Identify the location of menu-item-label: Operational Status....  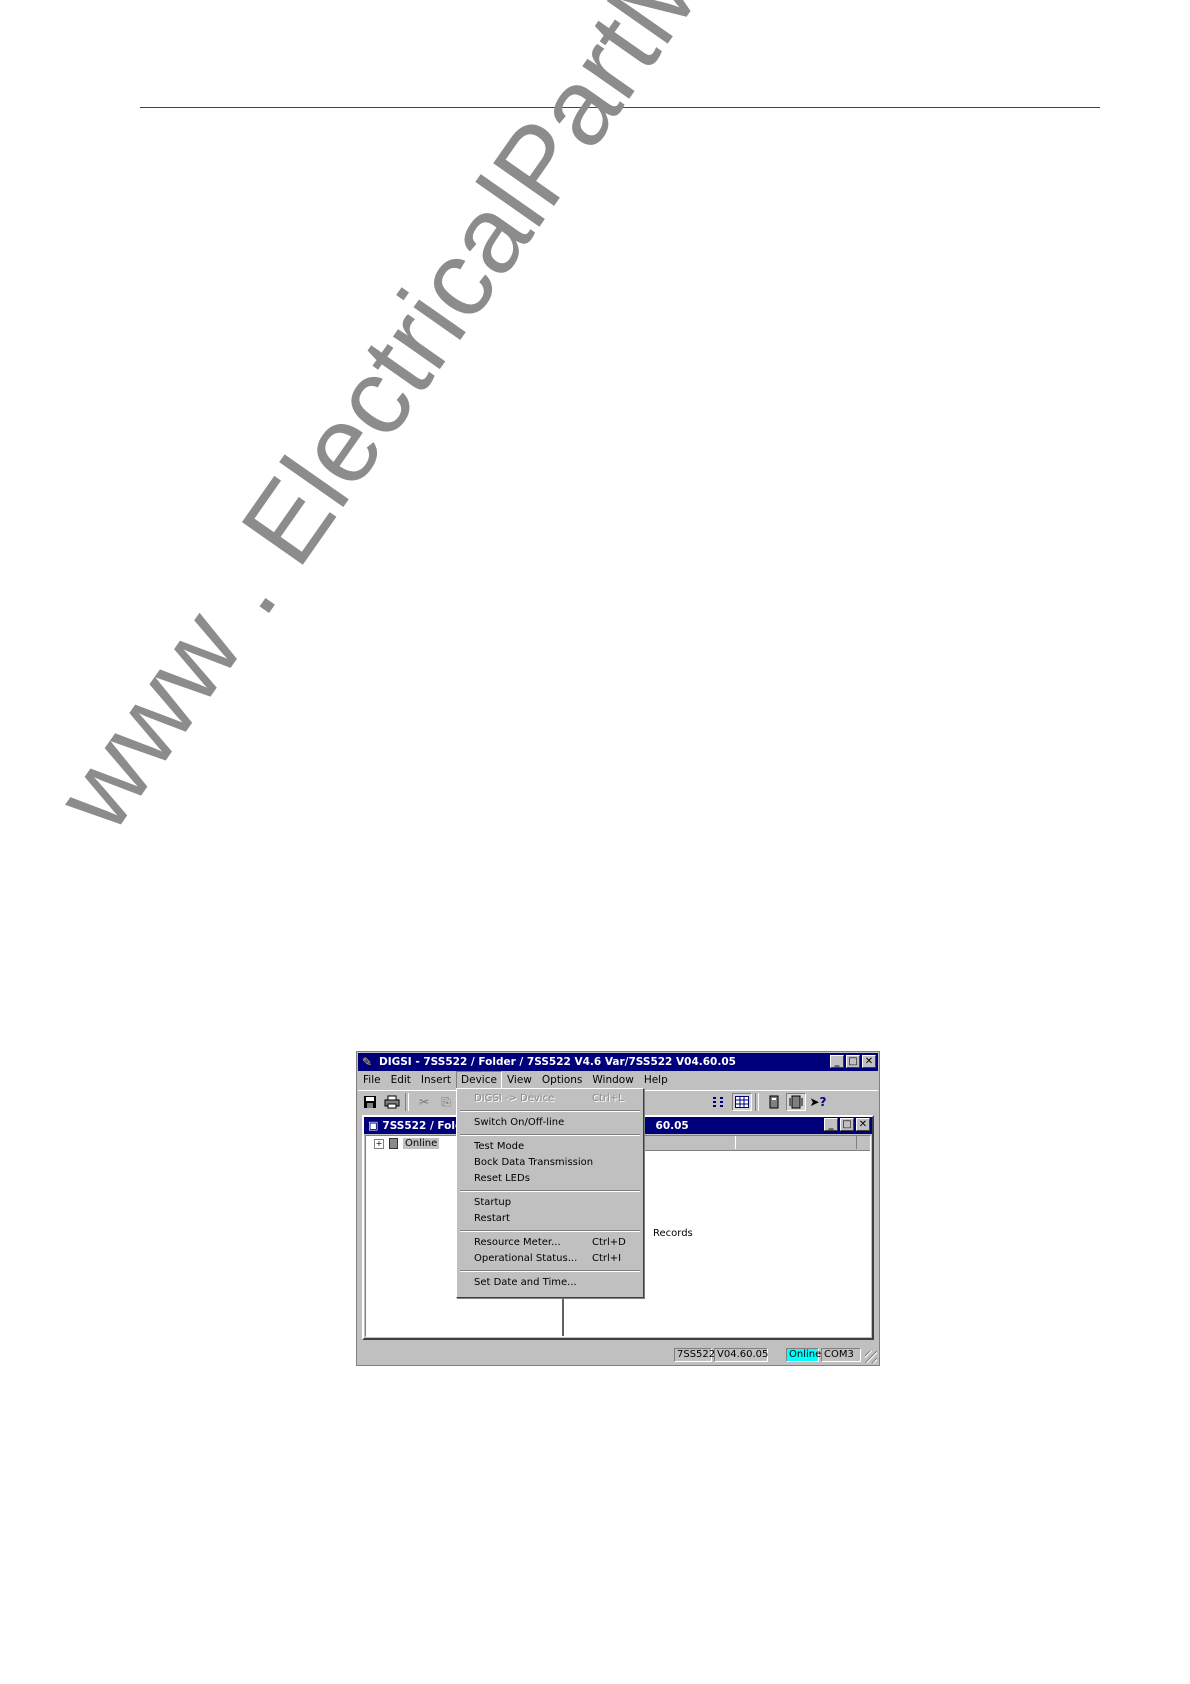
(526, 1258).